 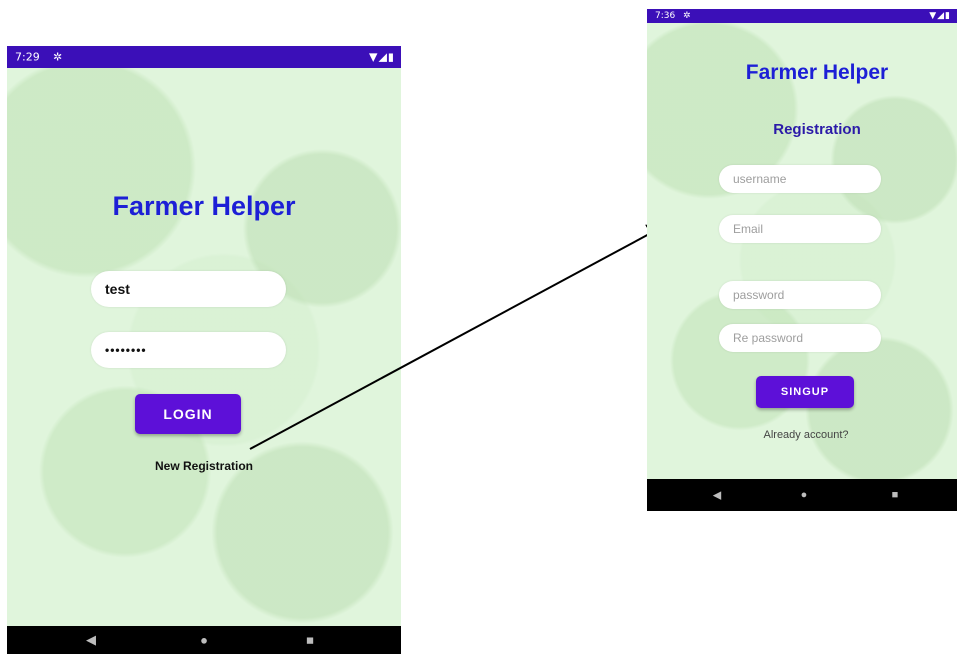 I want to click on home-circle-icon: ●, so click(x=804, y=495).